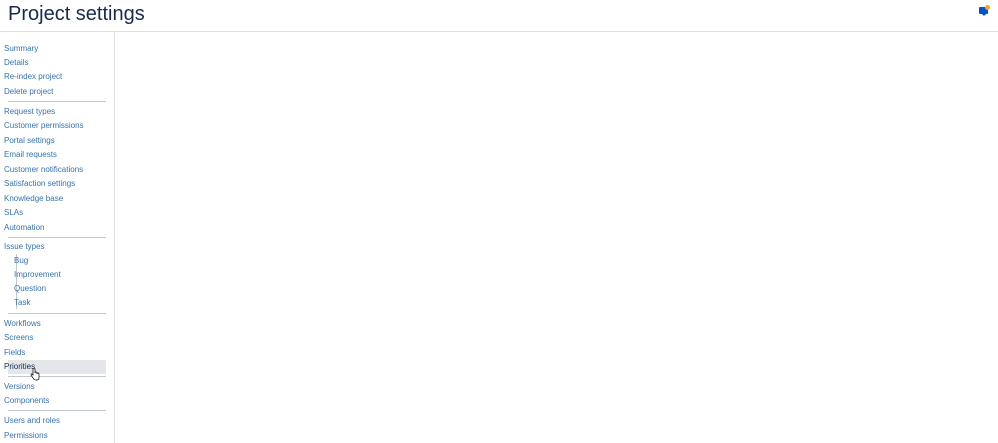  I want to click on sidebar-item-versions: Versions, so click(19, 387).